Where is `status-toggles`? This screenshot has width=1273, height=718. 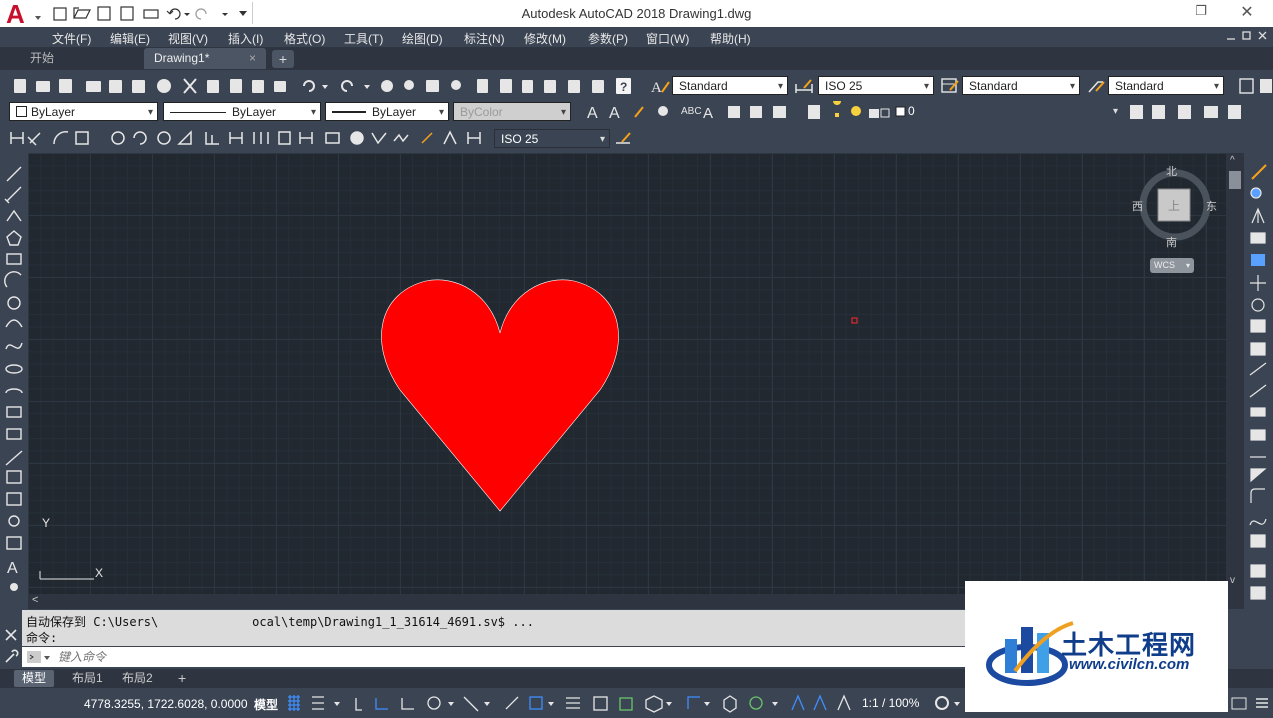
status-toggles is located at coordinates (569, 703).